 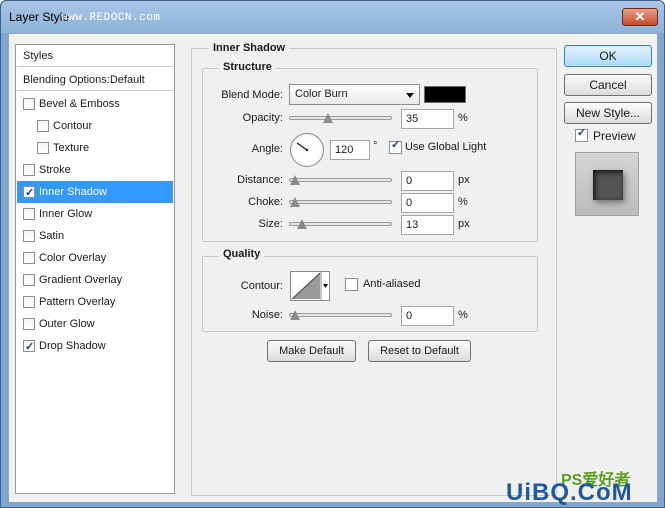 I want to click on noise-slider-thumb, so click(x=295, y=315).